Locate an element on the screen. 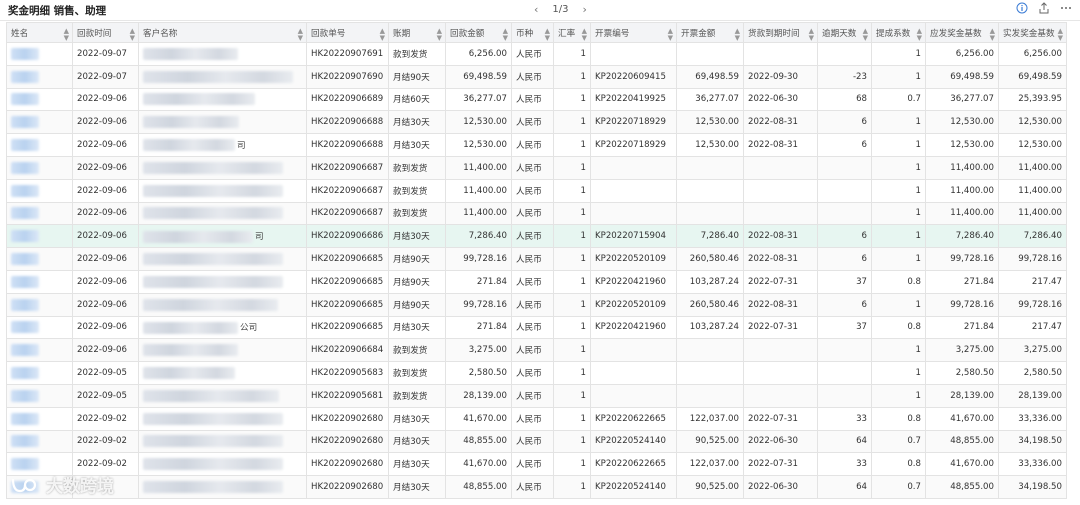  column-header-invoice-no: 开票编号 ▲ ▼ is located at coordinates (633, 32).